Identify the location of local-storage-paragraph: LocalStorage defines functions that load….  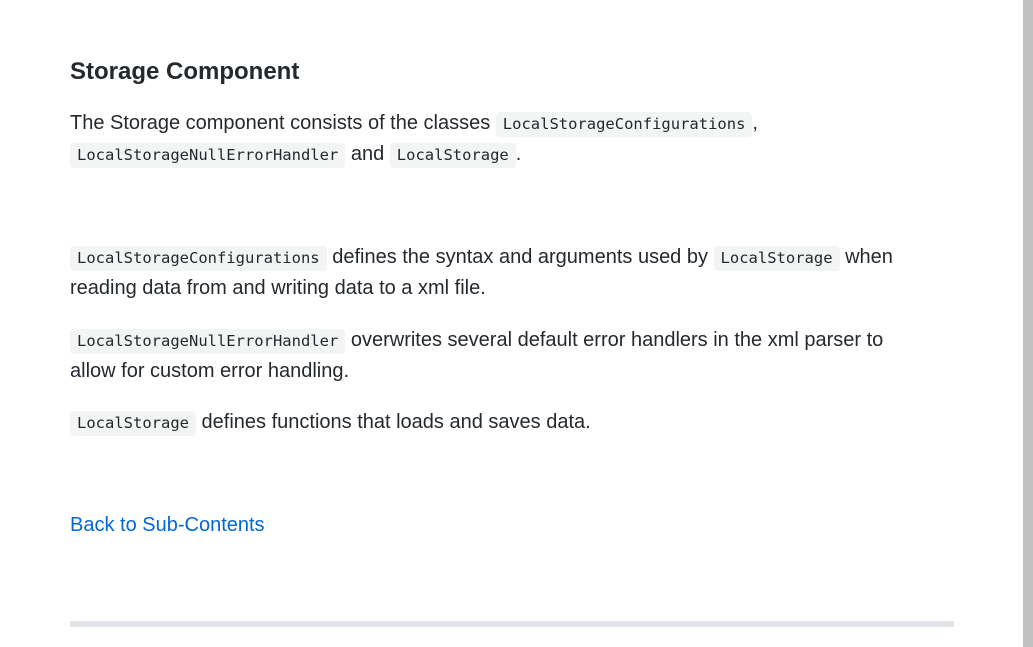
(500, 422).